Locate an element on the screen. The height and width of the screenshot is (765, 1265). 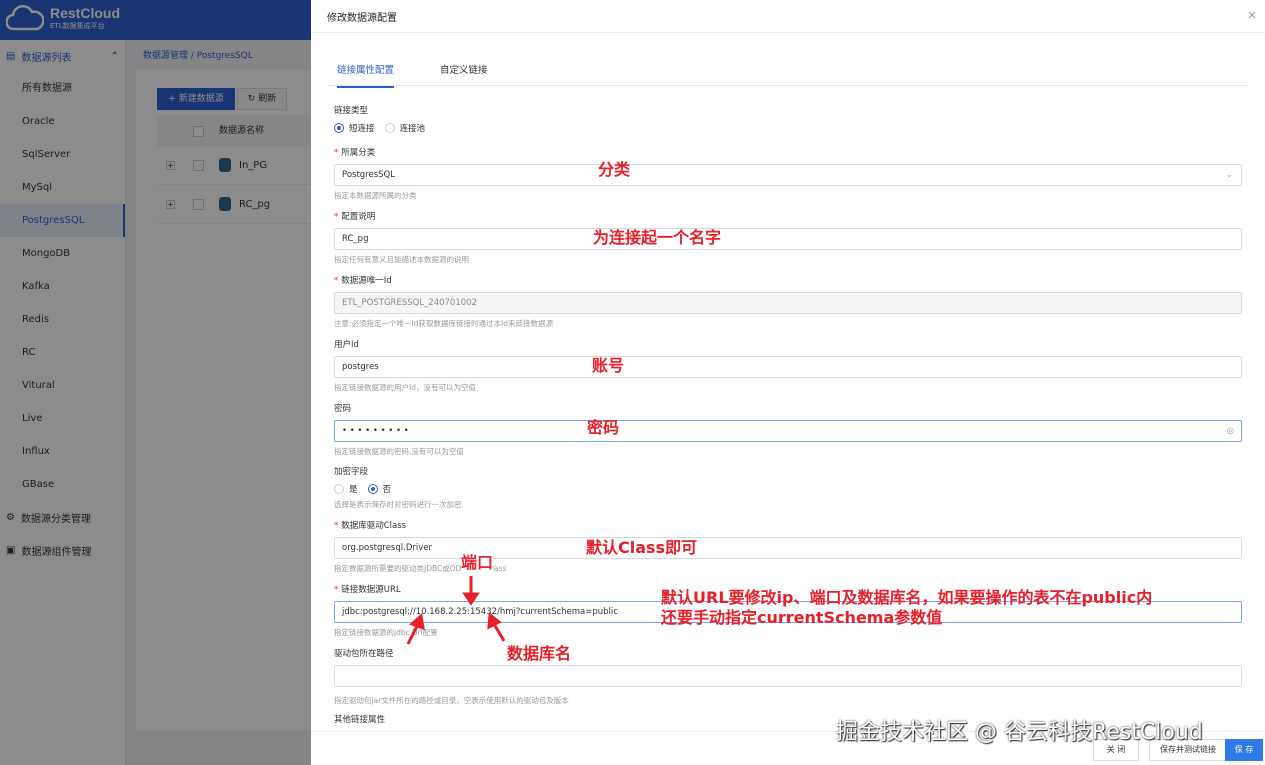
annotation-driver: 默认Class即可 is located at coordinates (642, 547).